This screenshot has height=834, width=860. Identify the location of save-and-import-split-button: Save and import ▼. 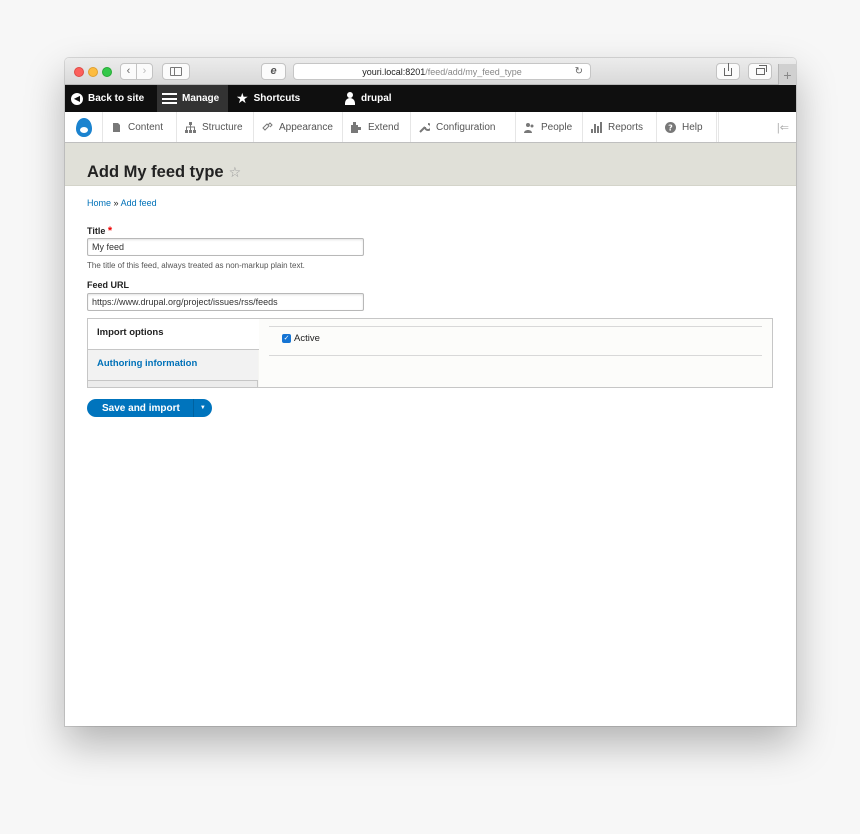
(149, 408).